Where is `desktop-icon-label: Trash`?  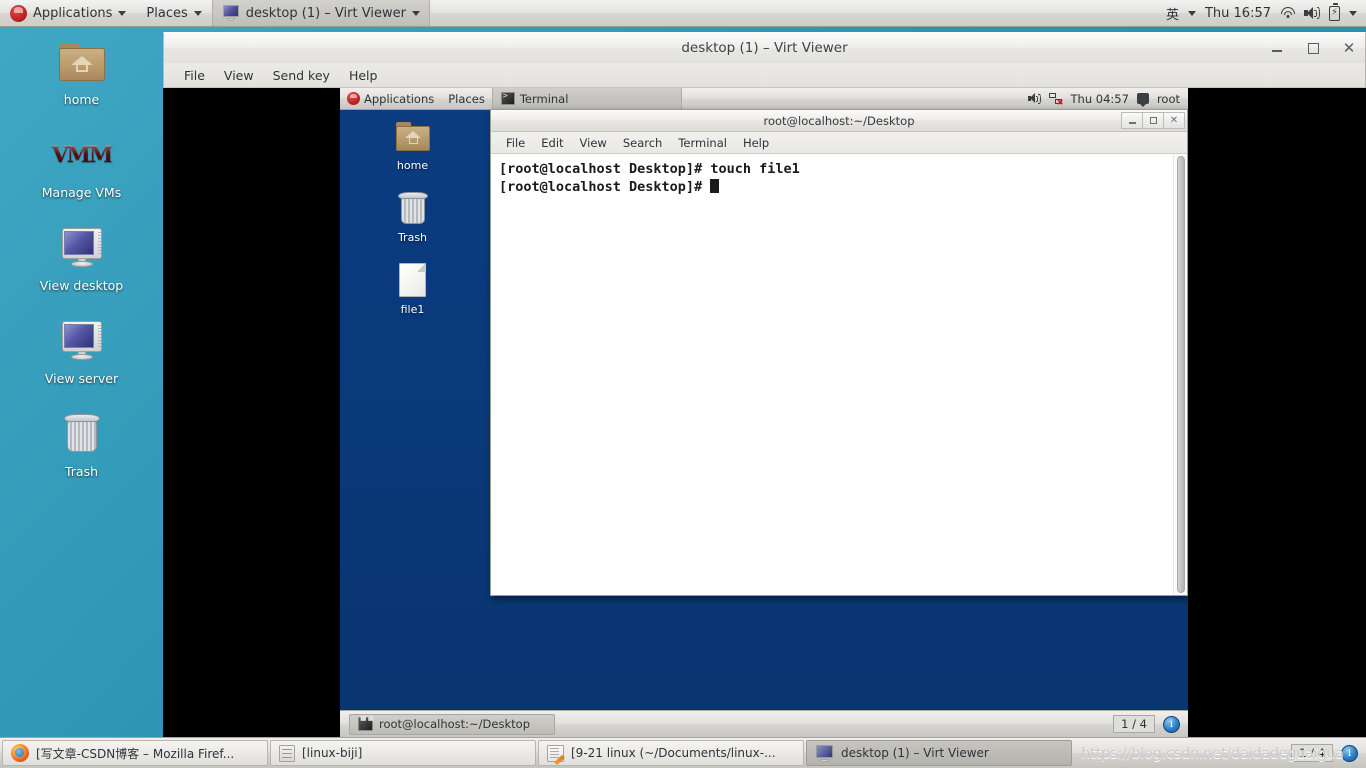
desktop-icon-label: Trash is located at coordinates (81, 471).